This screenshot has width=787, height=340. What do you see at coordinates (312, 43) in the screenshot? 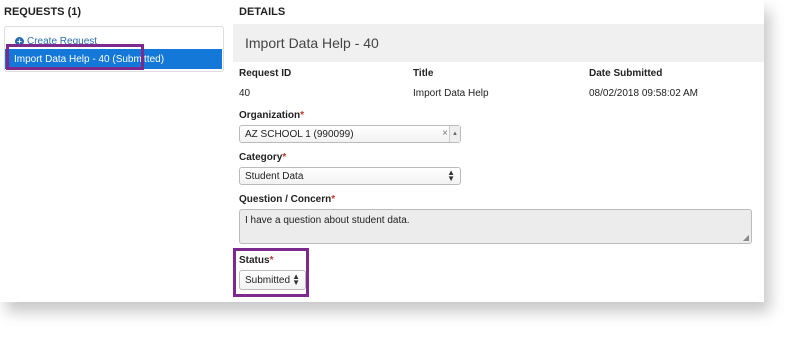
I see `details-title: Import Data Help - 40` at bounding box center [312, 43].